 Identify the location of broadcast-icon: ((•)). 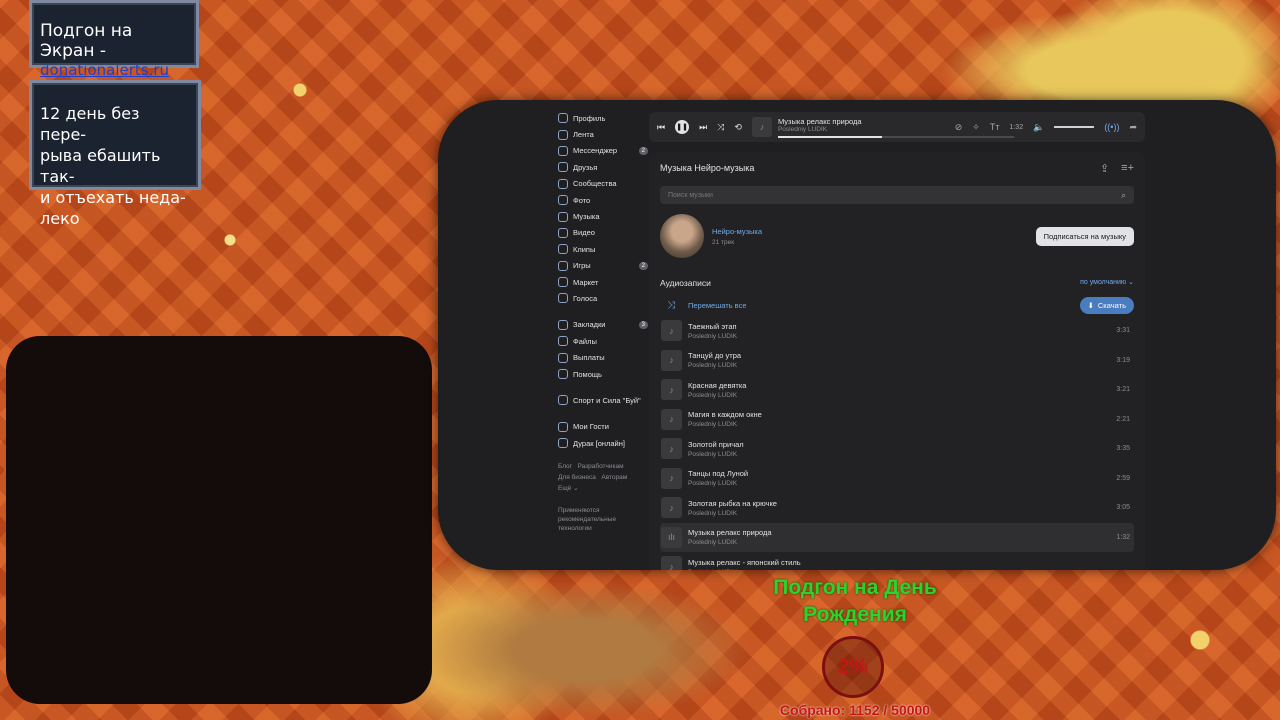
(1111, 127).